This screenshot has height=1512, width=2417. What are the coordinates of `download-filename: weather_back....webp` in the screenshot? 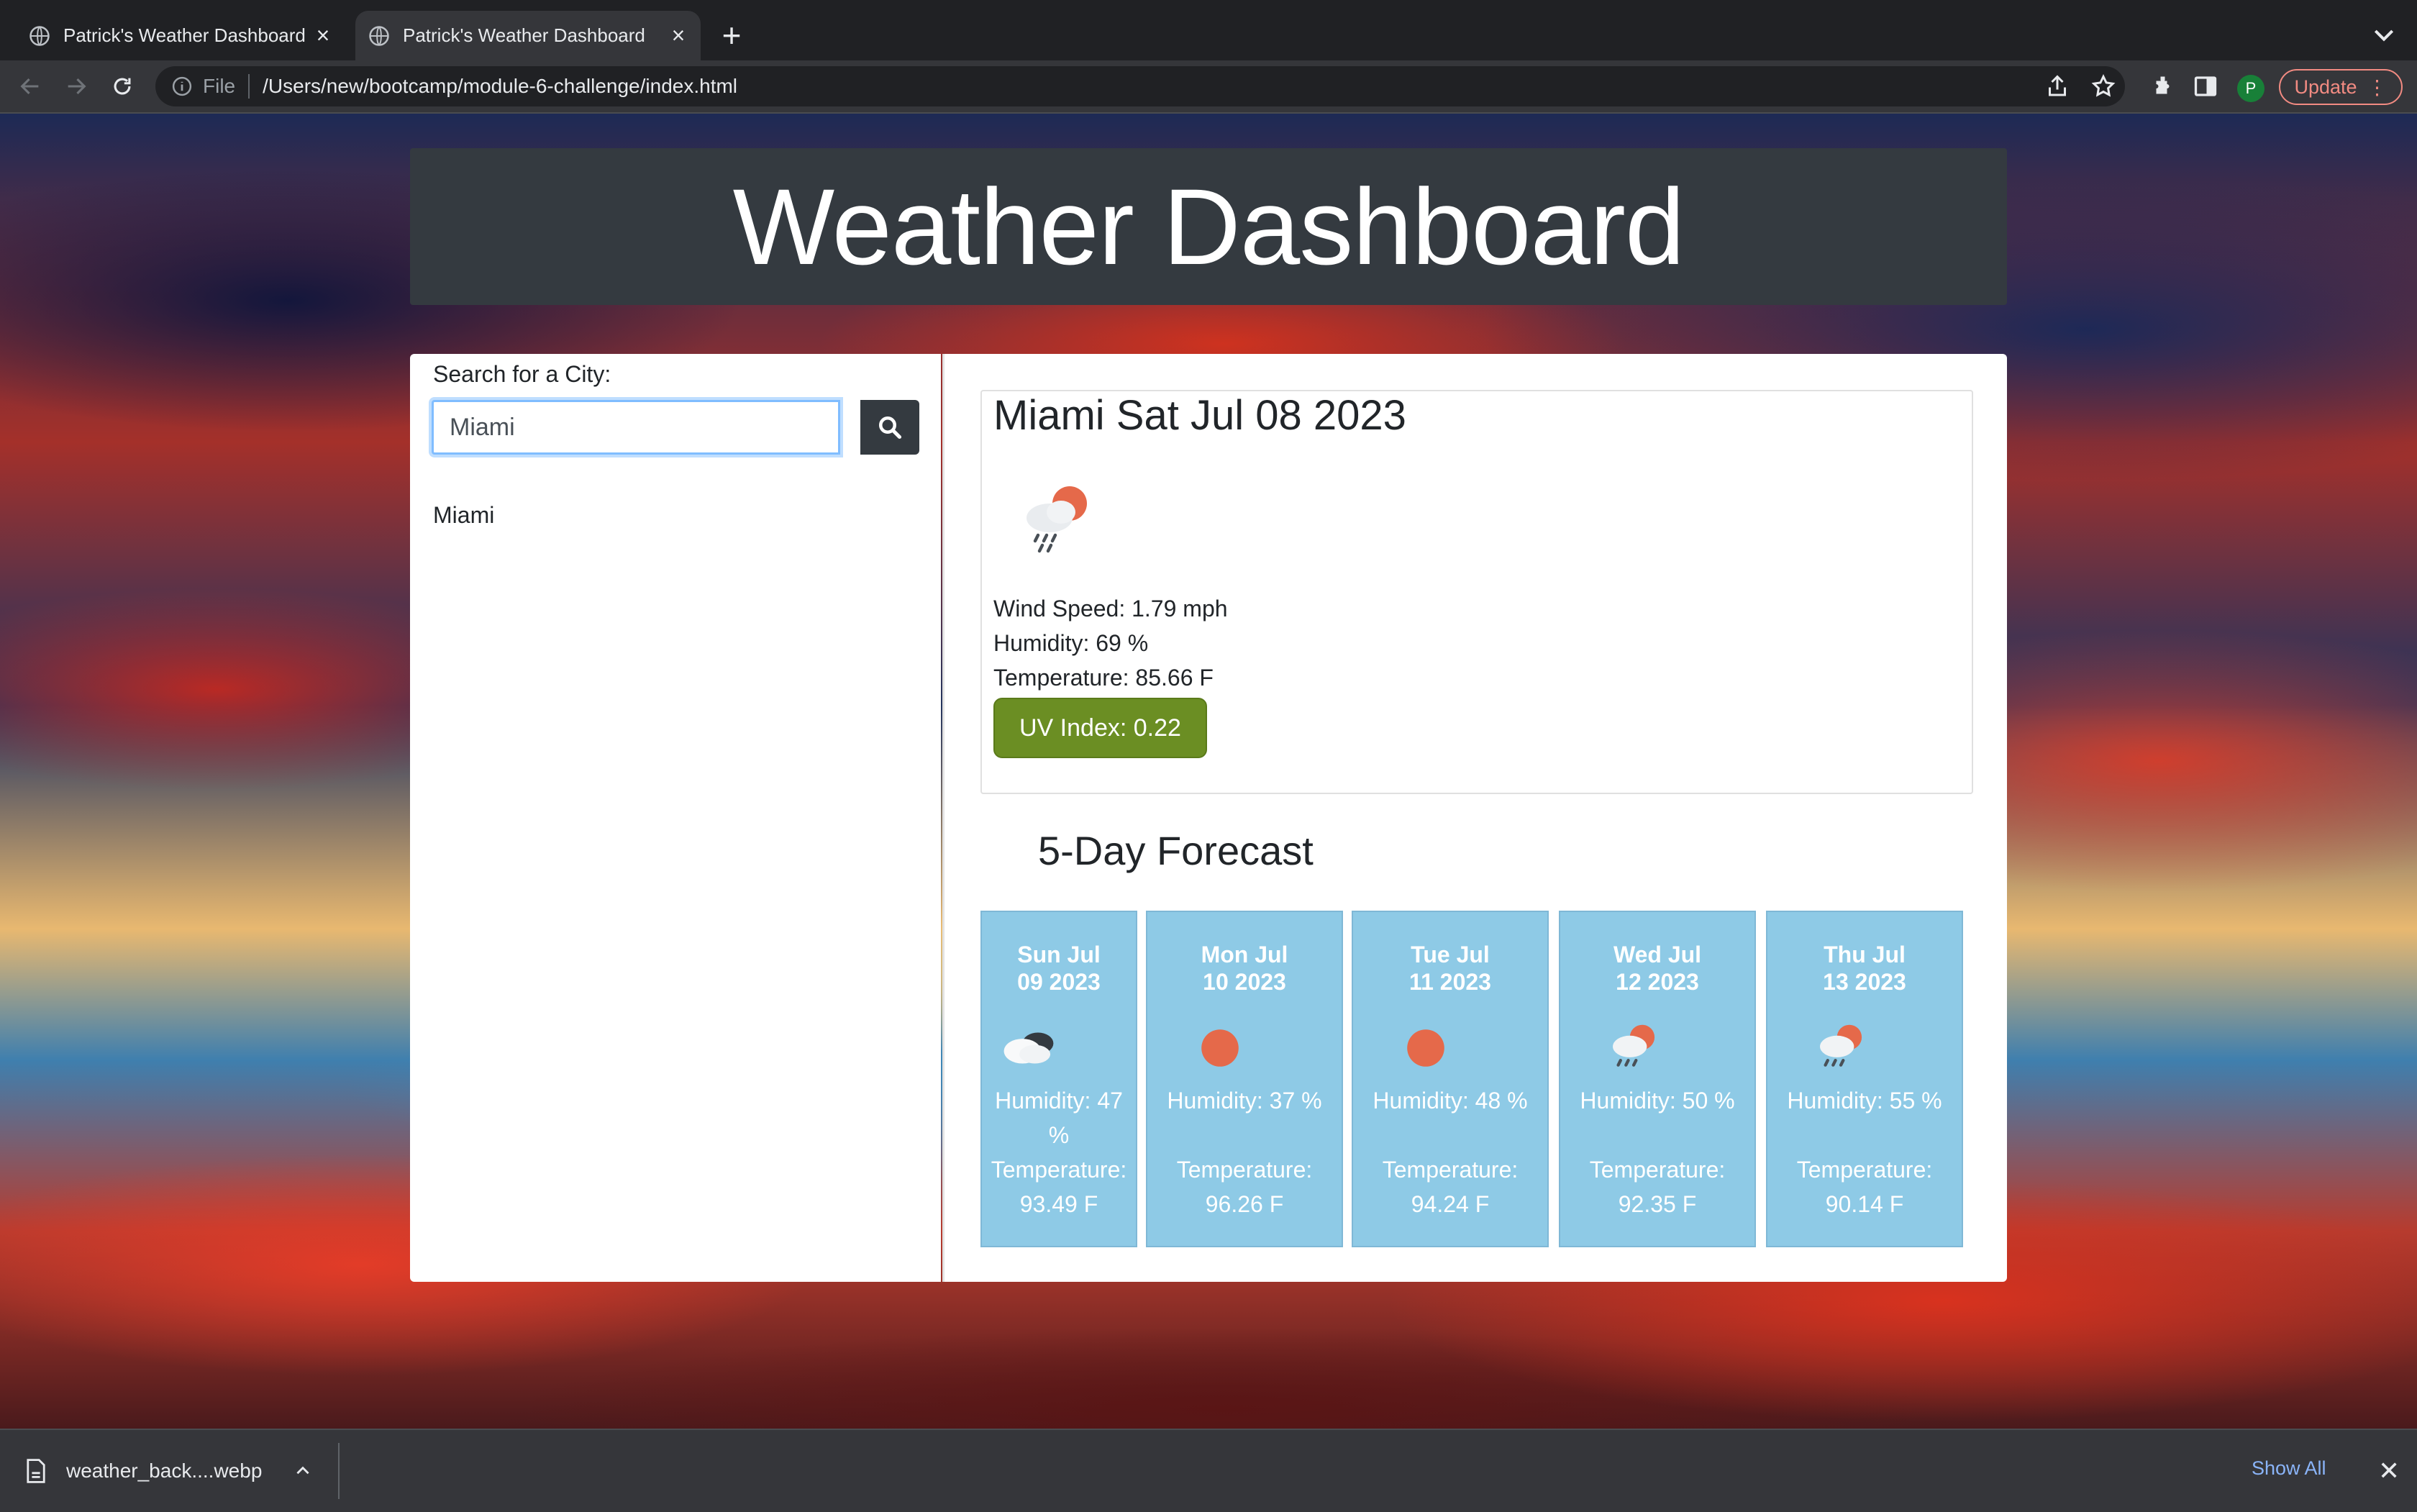 It's located at (164, 1470).